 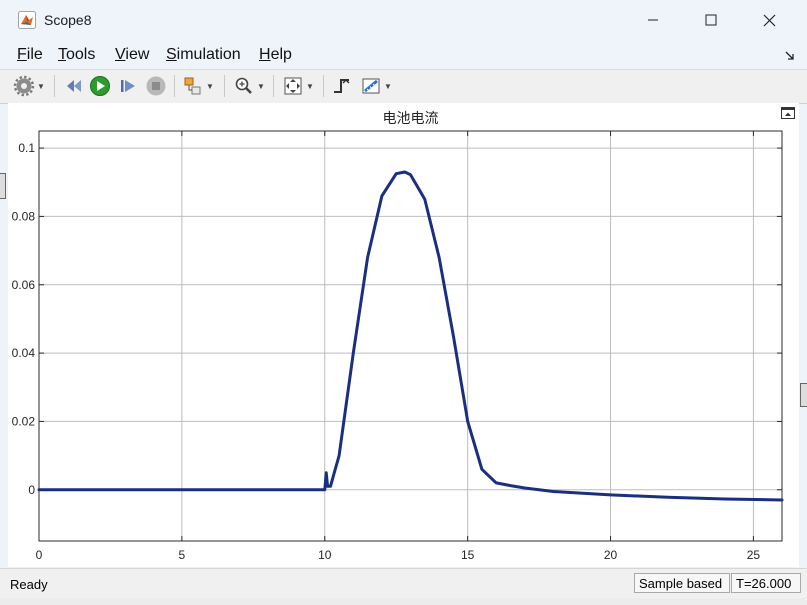 What do you see at coordinates (468, 555) in the screenshot?
I see `x-tick-label: 15` at bounding box center [468, 555].